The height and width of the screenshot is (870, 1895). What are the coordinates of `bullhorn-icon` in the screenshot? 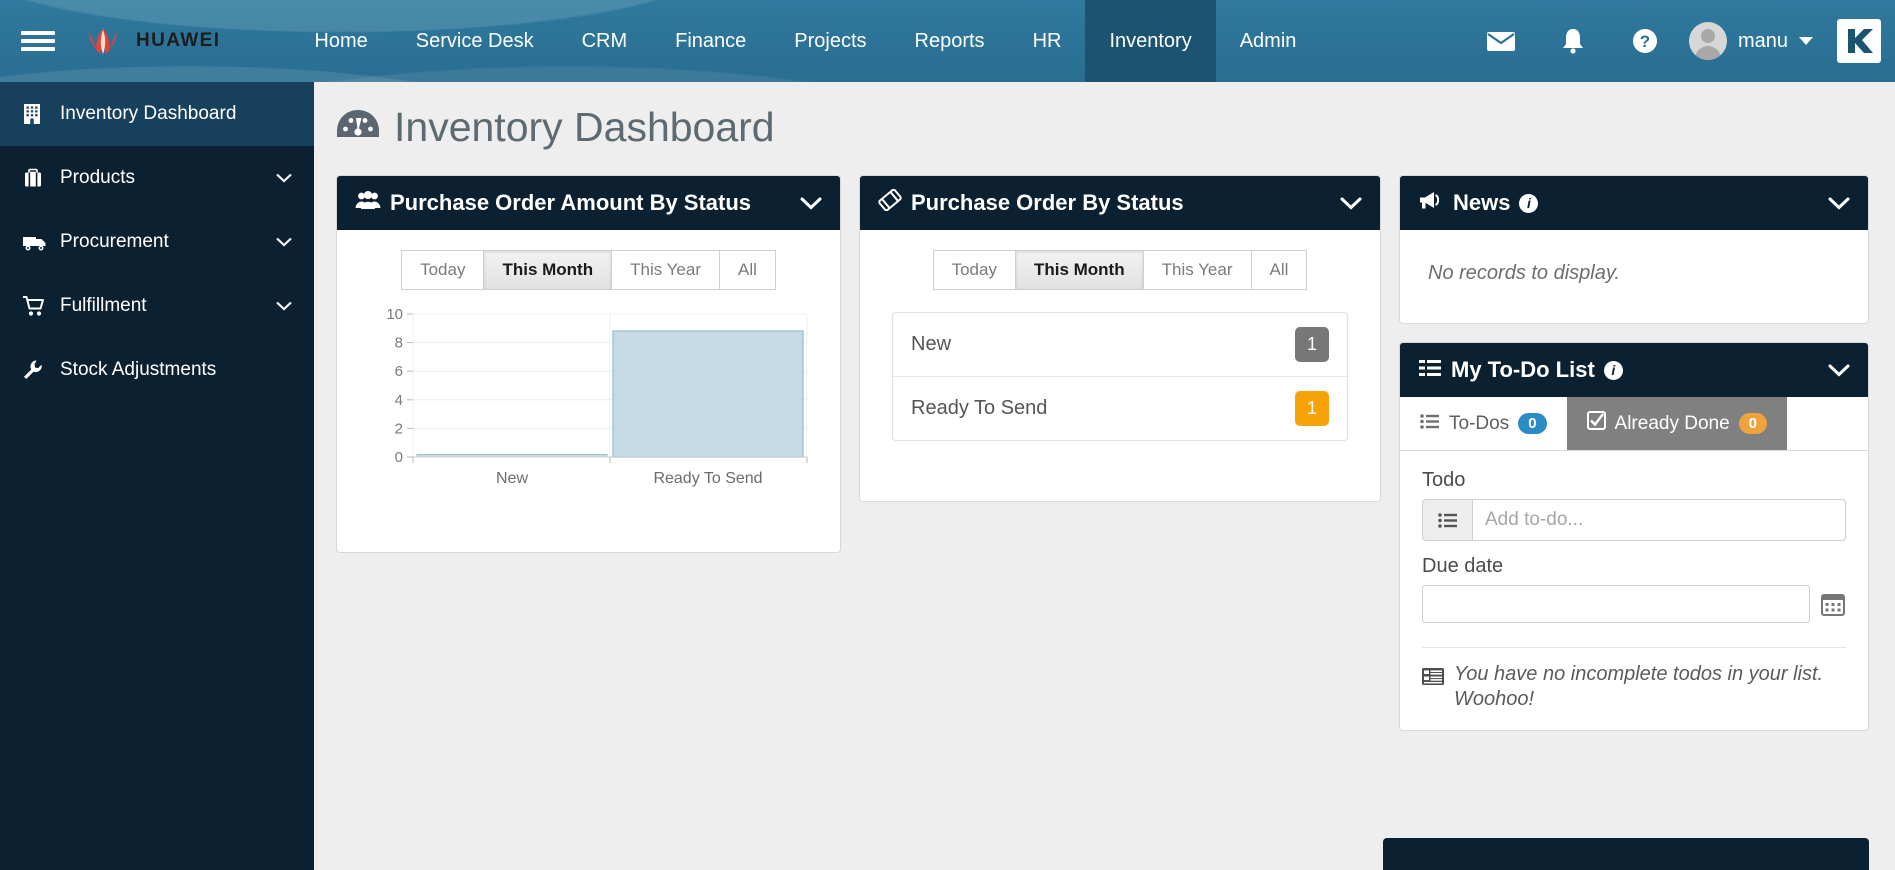 It's located at (1431, 203).